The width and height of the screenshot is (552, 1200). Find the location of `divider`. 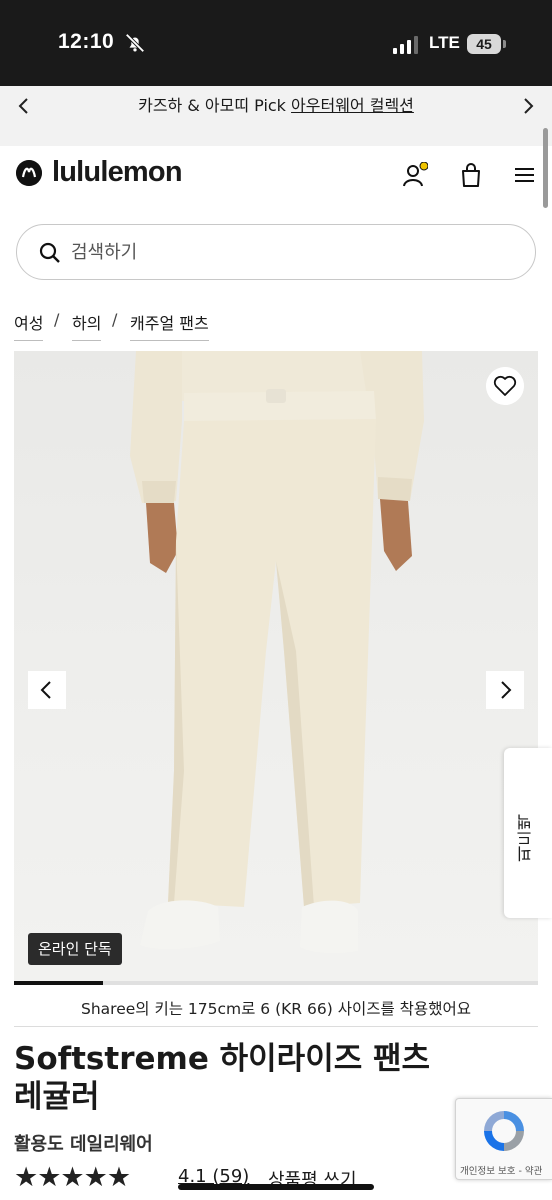

divider is located at coordinates (276, 1026).